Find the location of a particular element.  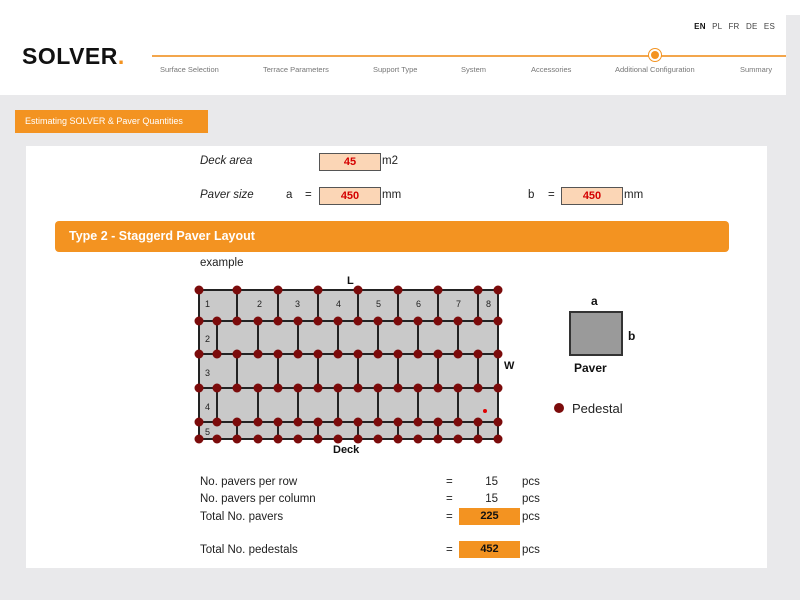

column-number-6: 6 is located at coordinates (418, 304).